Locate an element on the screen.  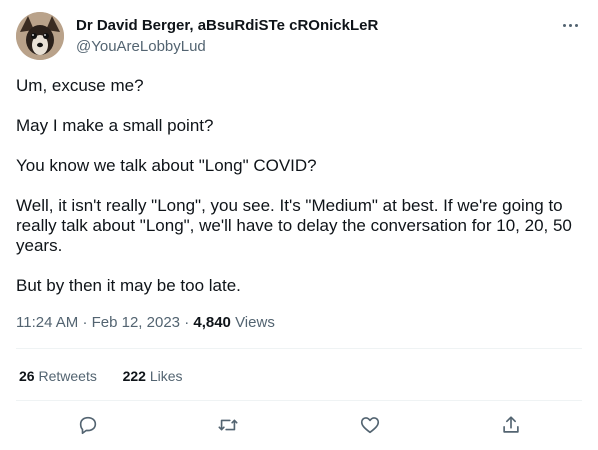
author-display-name: Dr David Berger, aBsuRdiSTe cROnickLeR is located at coordinates (227, 25).